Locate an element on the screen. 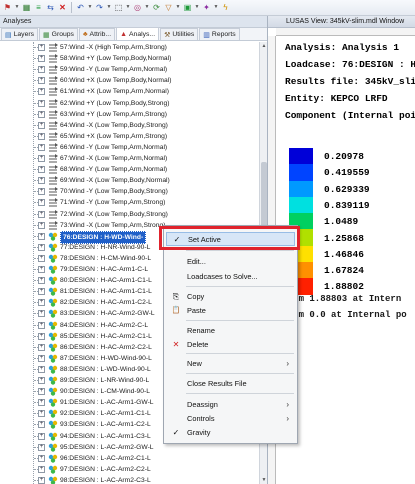 The image size is (415, 484). tree-item: +69:Wind -X (Low Temp,Body,Normal) is located at coordinates (129, 180).